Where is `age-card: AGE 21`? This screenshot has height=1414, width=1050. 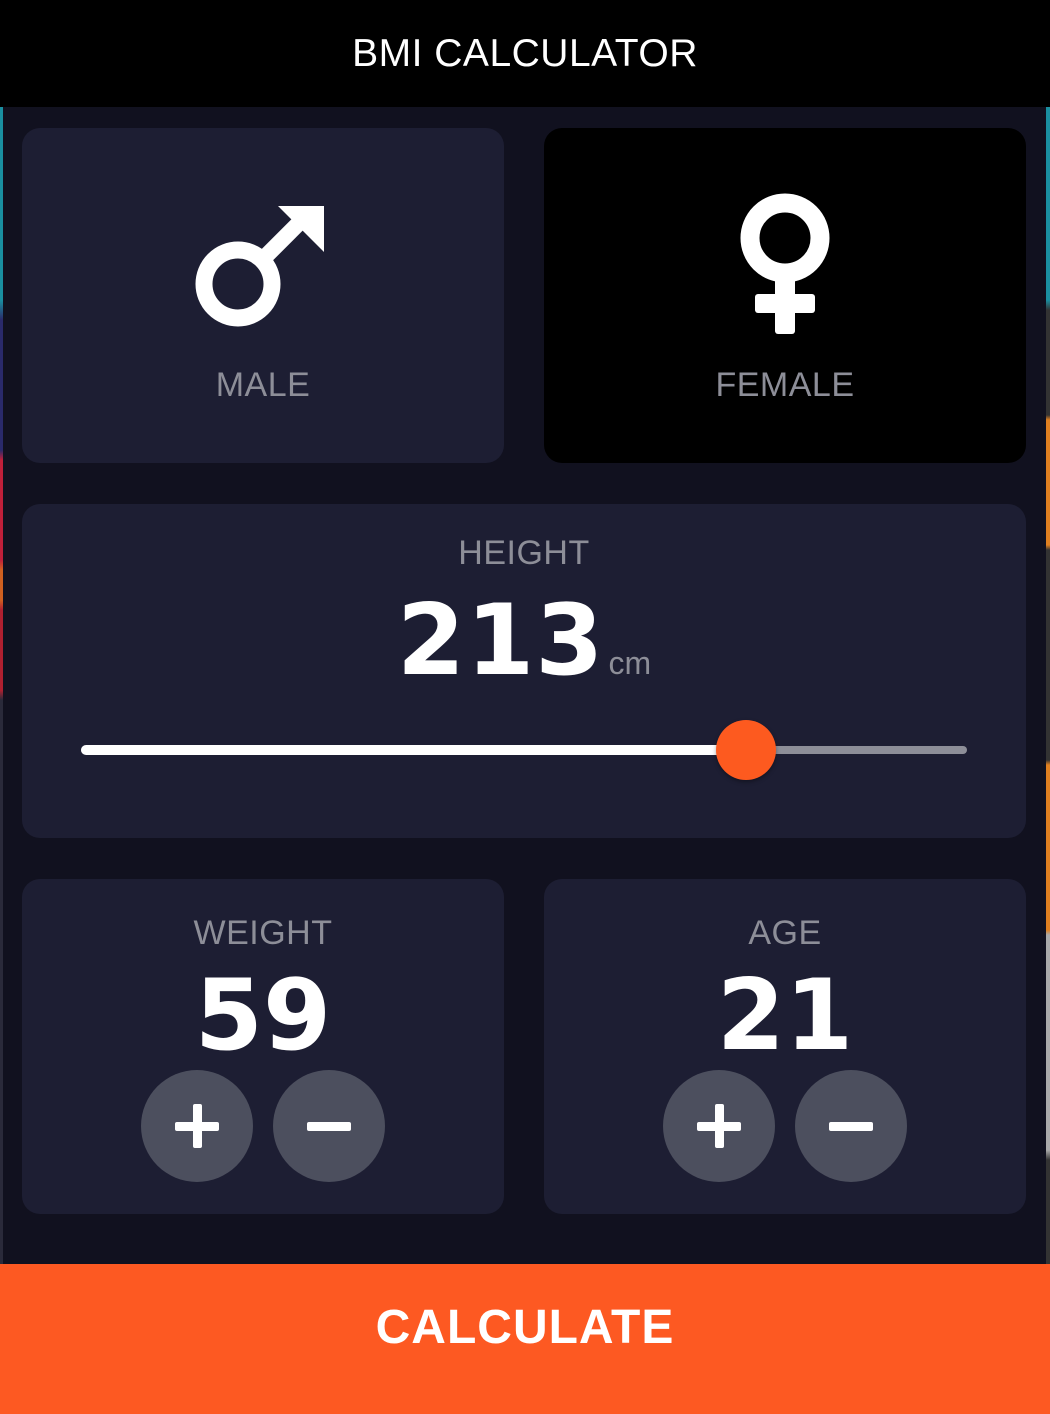 age-card: AGE 21 is located at coordinates (785, 1046).